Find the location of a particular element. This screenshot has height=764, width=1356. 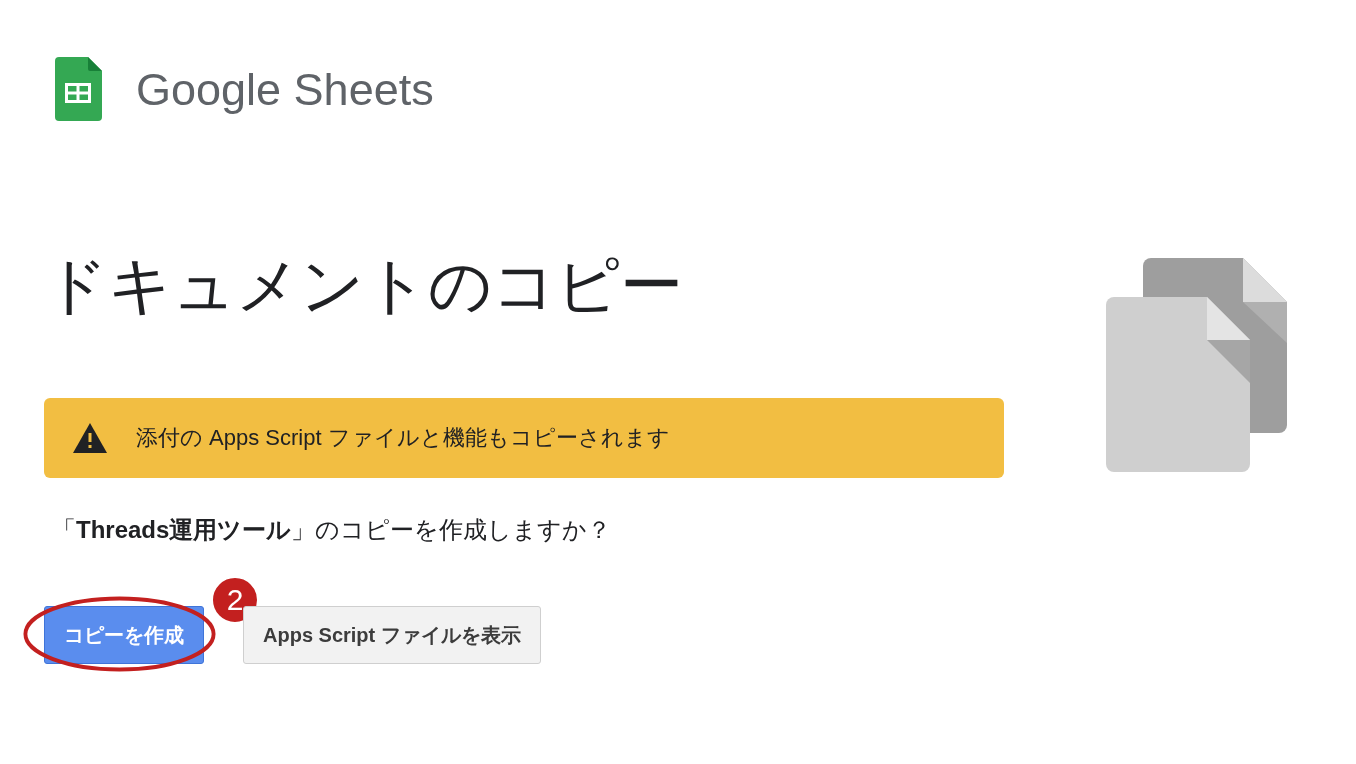

question-text: 「Threads運用ツール」のコピーを作成しますか？ is located at coordinates (332, 530).